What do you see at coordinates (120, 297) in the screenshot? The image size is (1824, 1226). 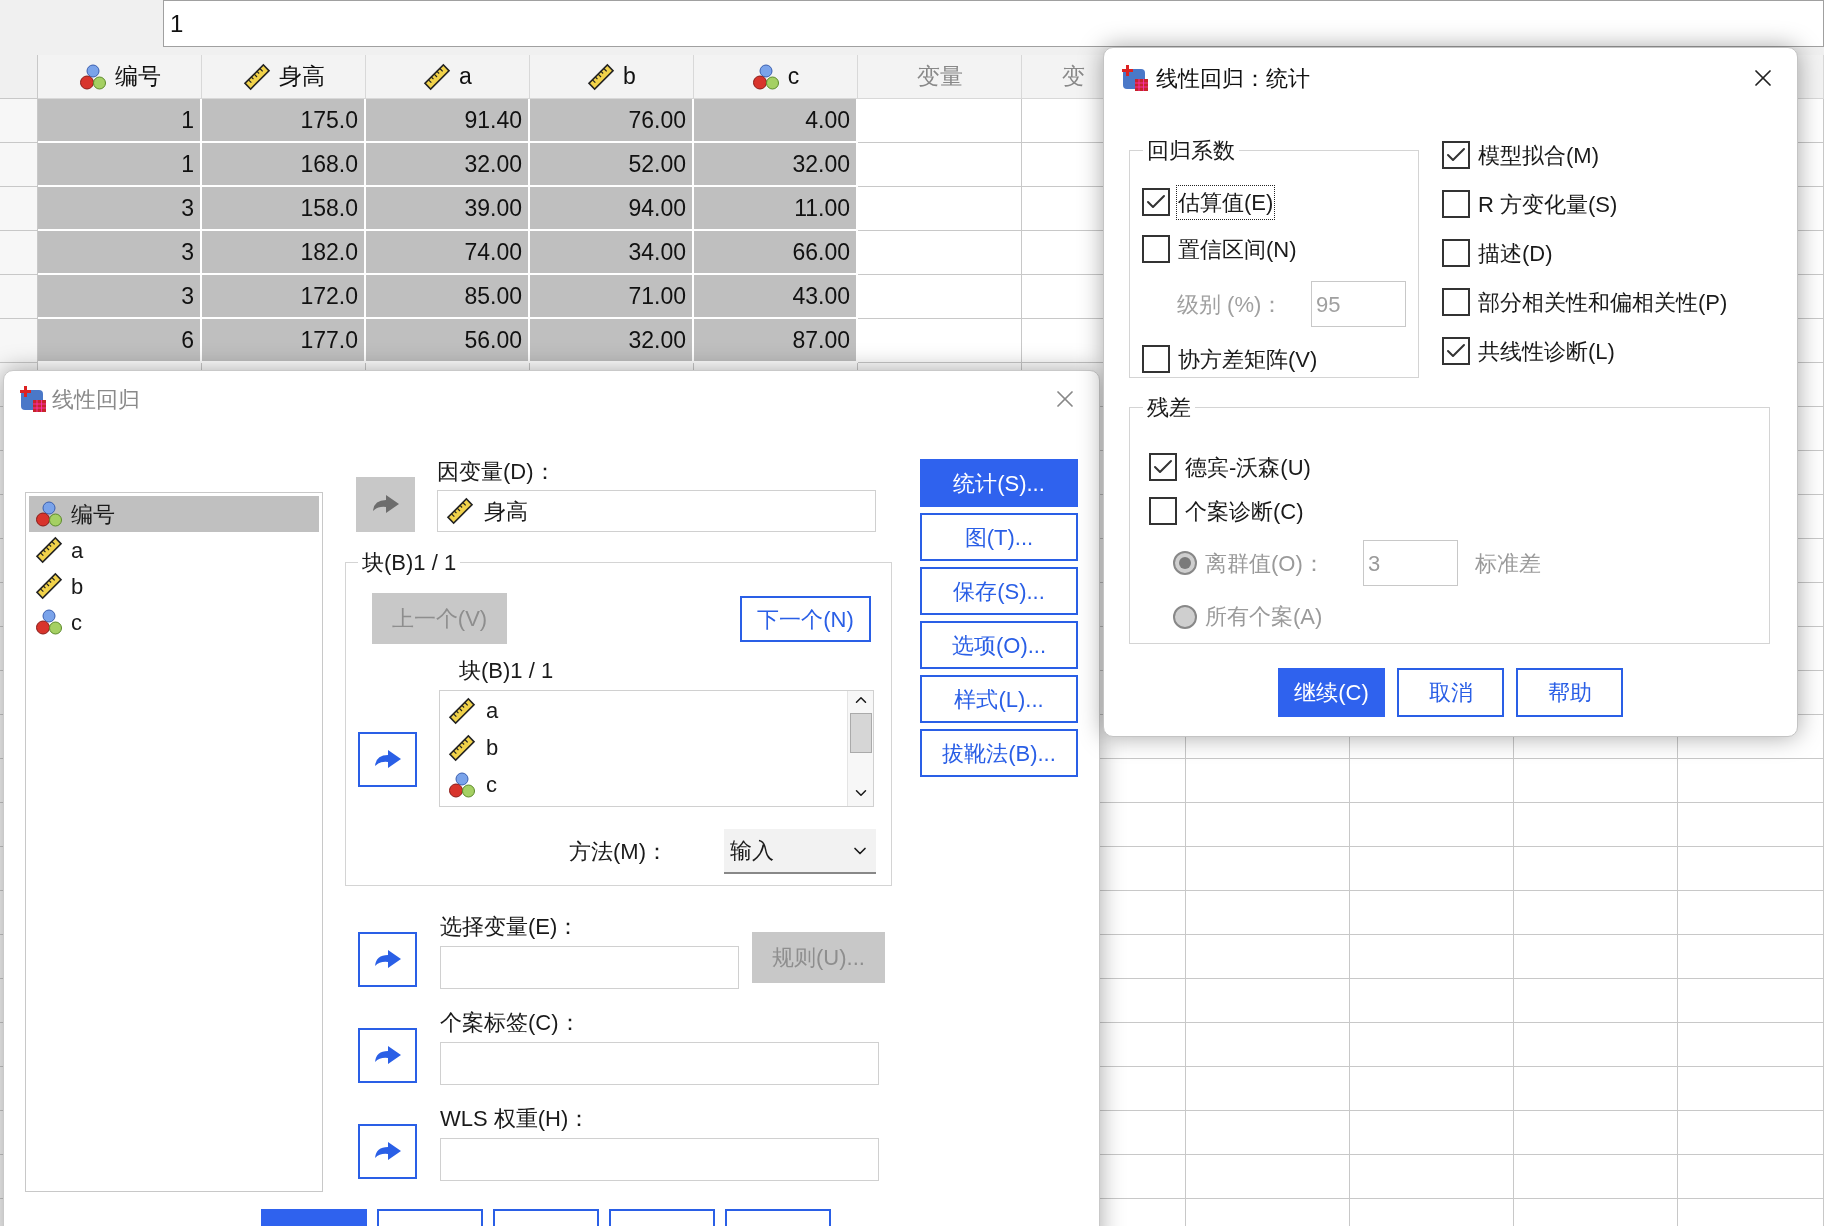 I see `table-cell: 3` at bounding box center [120, 297].